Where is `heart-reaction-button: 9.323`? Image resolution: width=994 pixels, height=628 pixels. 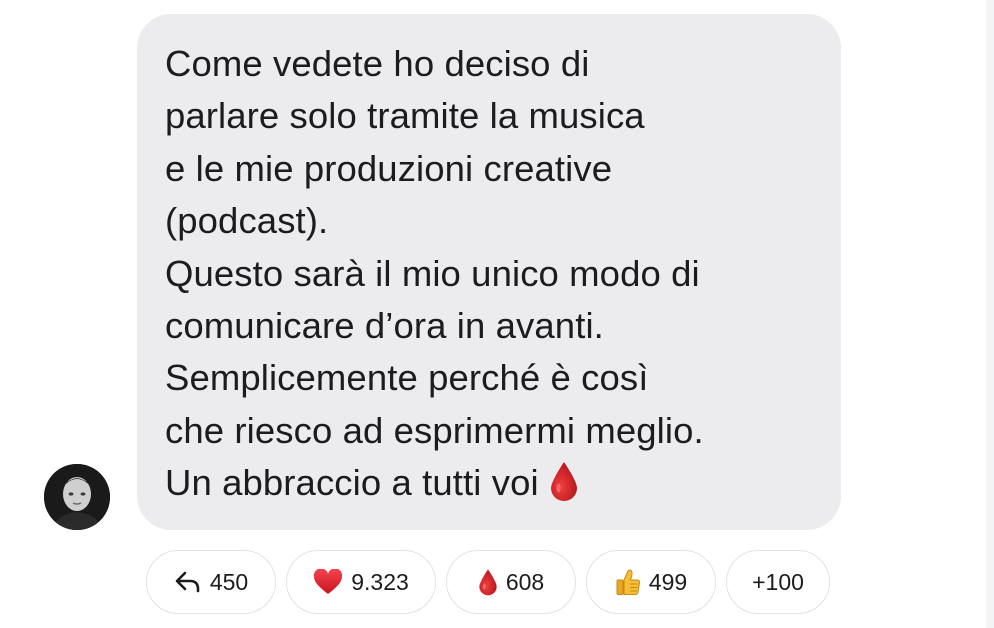
heart-reaction-button: 9.323 is located at coordinates (361, 582).